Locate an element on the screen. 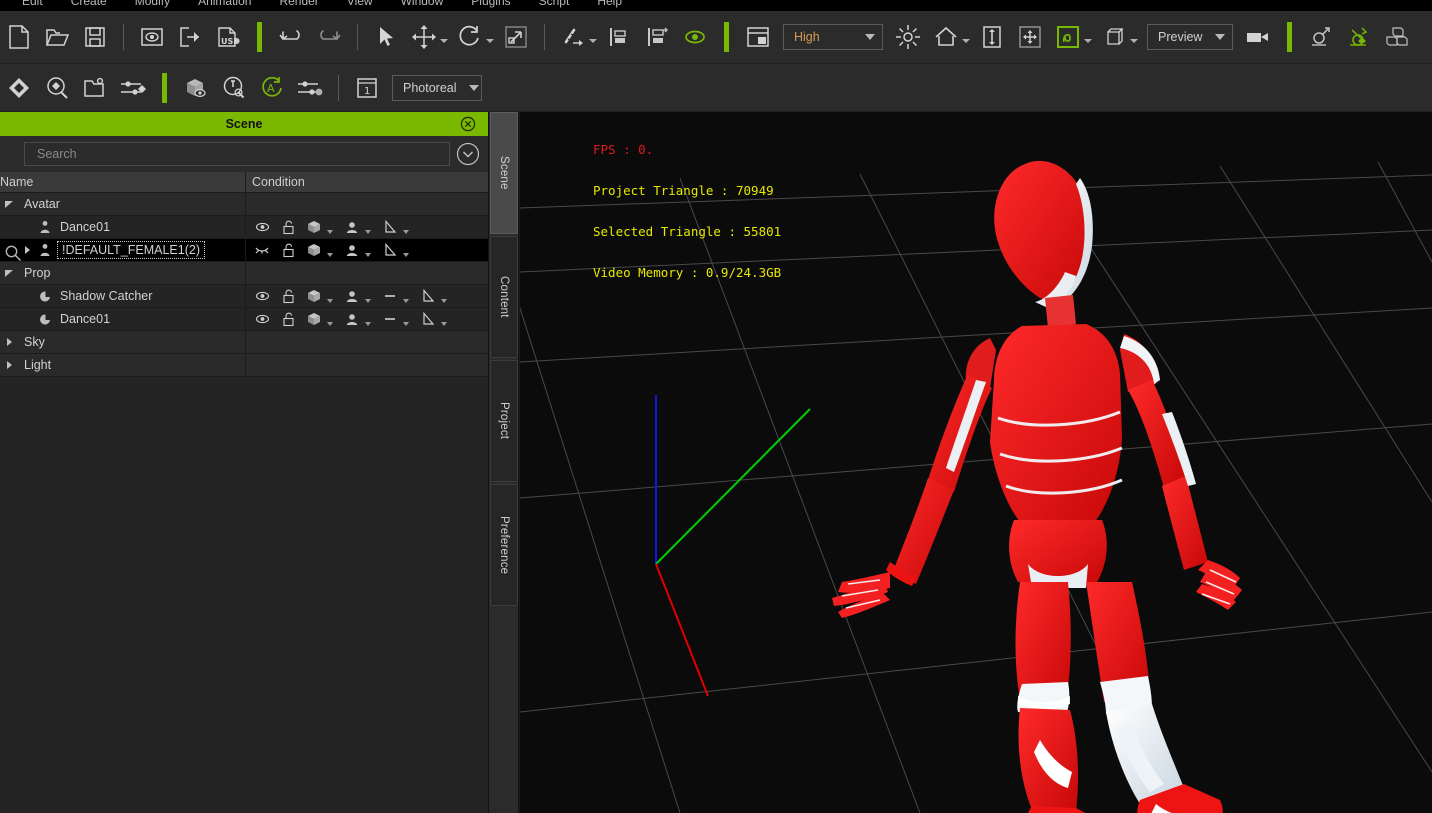 This screenshot has width=1432, height=813. table-row: Shadow Catcher is located at coordinates (244, 296).